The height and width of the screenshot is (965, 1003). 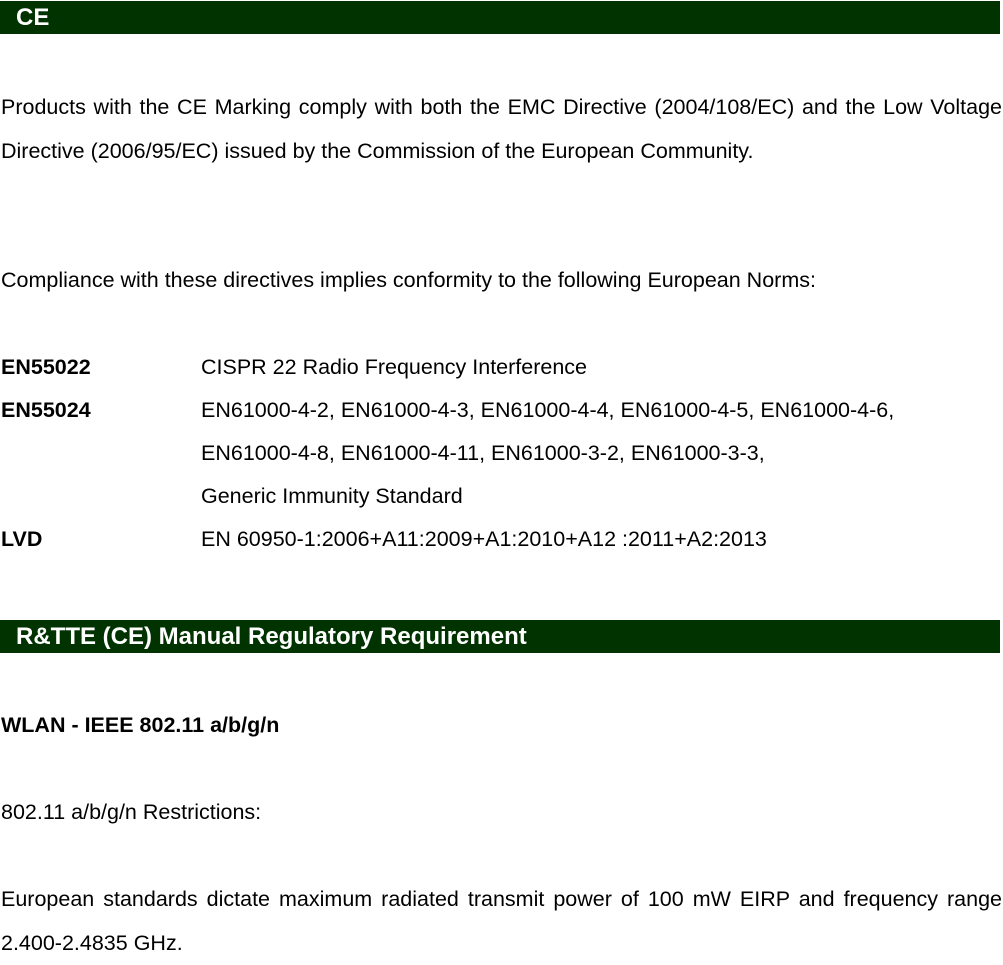 I want to click on restrictions-label: 802.11 a/b/g/n Restrictions:, so click(x=131, y=812).